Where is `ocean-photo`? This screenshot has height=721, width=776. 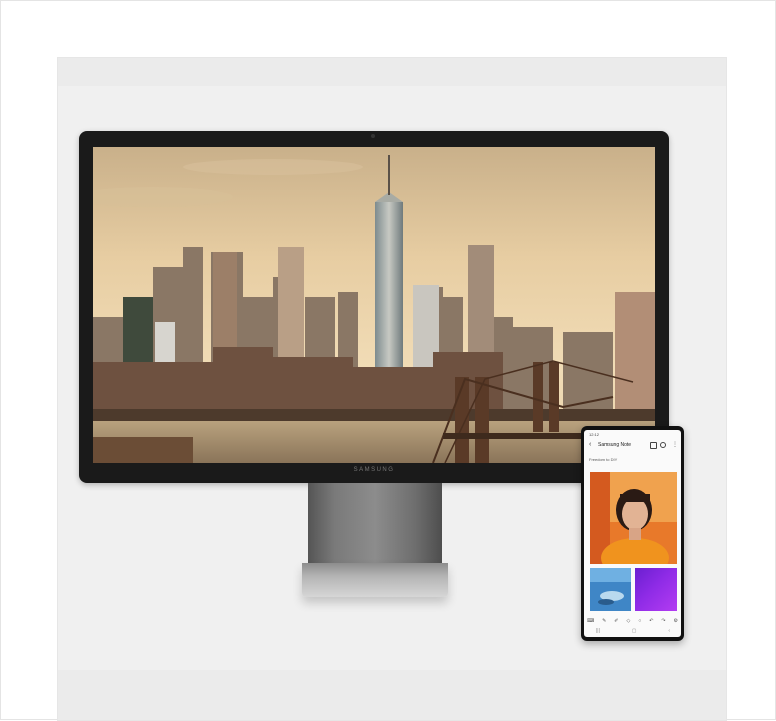 ocean-photo is located at coordinates (610, 589).